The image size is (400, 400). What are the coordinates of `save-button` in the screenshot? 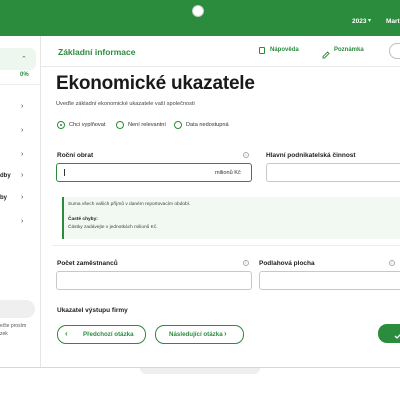 It's located at (389, 333).